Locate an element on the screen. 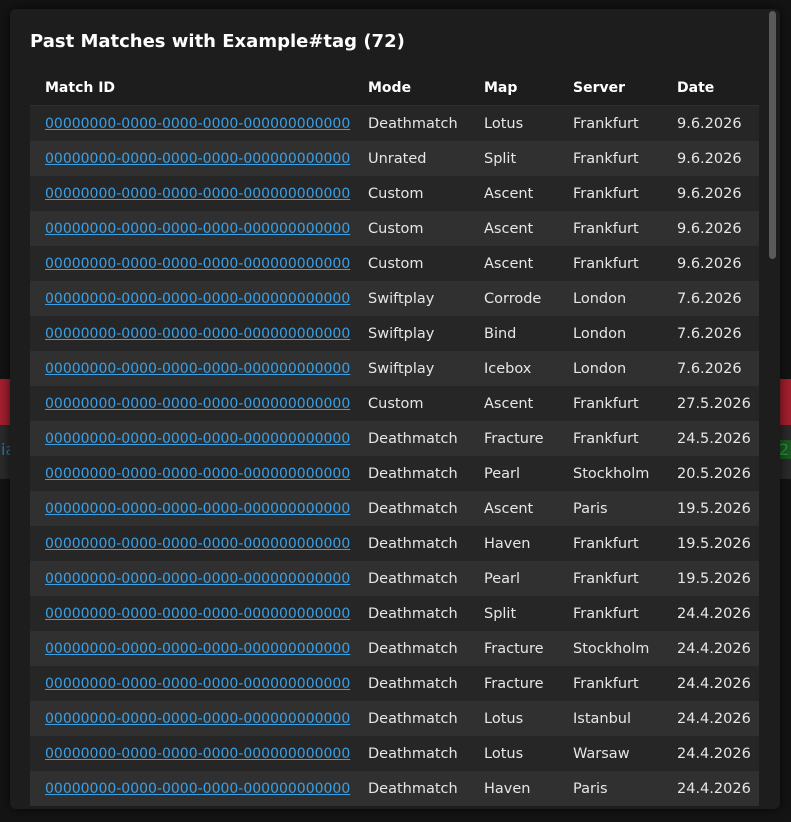  cell-map: Bind is located at coordinates (513, 333).